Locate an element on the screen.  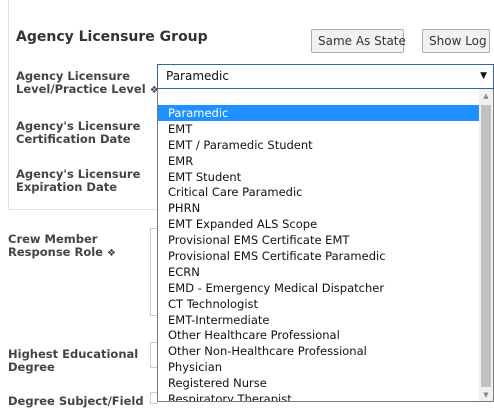
scroll-down-arrow-icon: ▼ is located at coordinates (486, 394).